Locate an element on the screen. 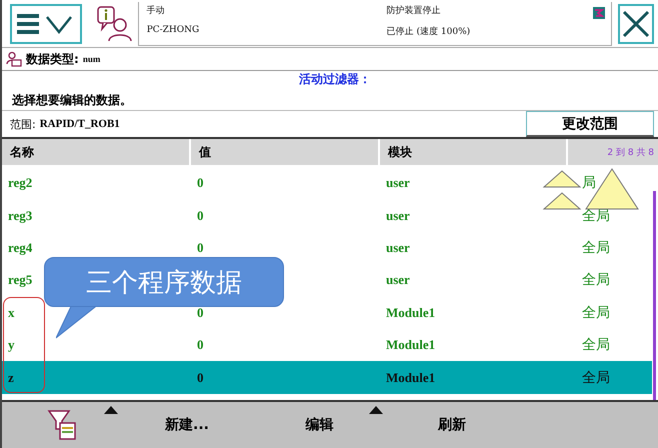 Image resolution: width=658 pixels, height=448 pixels. toolbar-button: 刷新 is located at coordinates (452, 425).